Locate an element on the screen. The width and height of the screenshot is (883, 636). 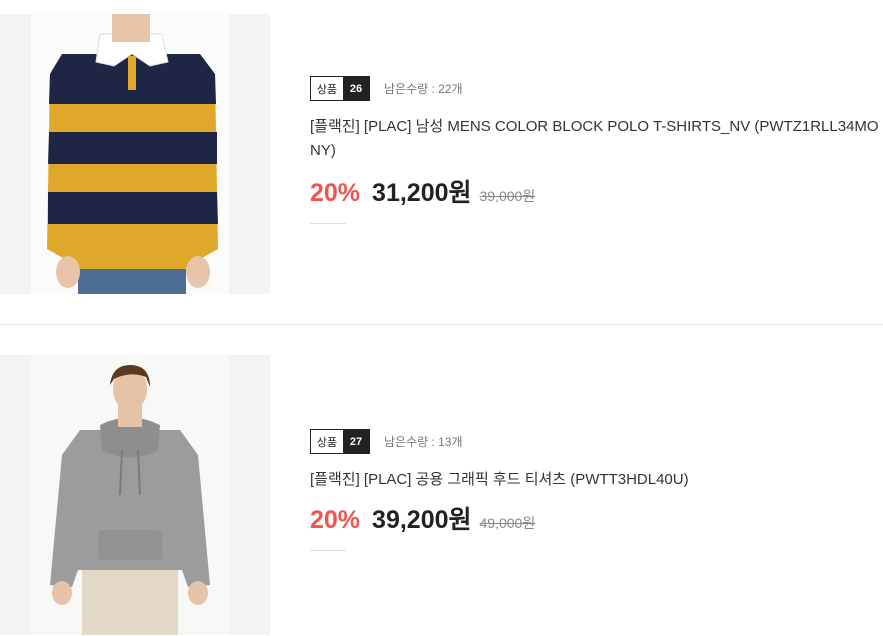
product-number-badge: 상품 27 is located at coordinates (340, 441).